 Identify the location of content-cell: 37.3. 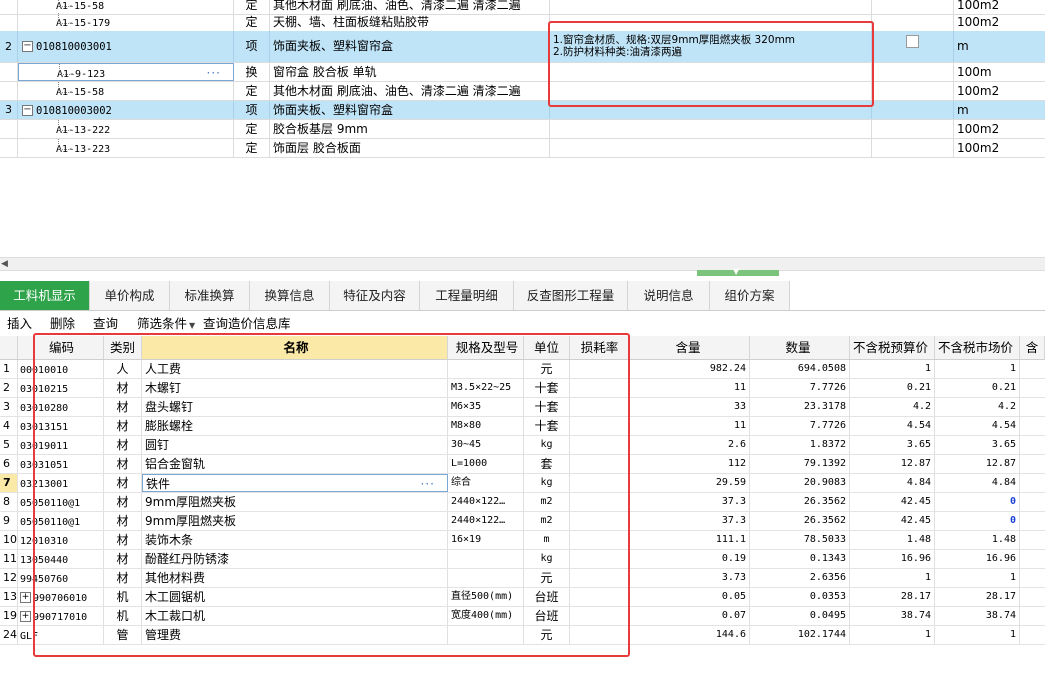
(690, 502).